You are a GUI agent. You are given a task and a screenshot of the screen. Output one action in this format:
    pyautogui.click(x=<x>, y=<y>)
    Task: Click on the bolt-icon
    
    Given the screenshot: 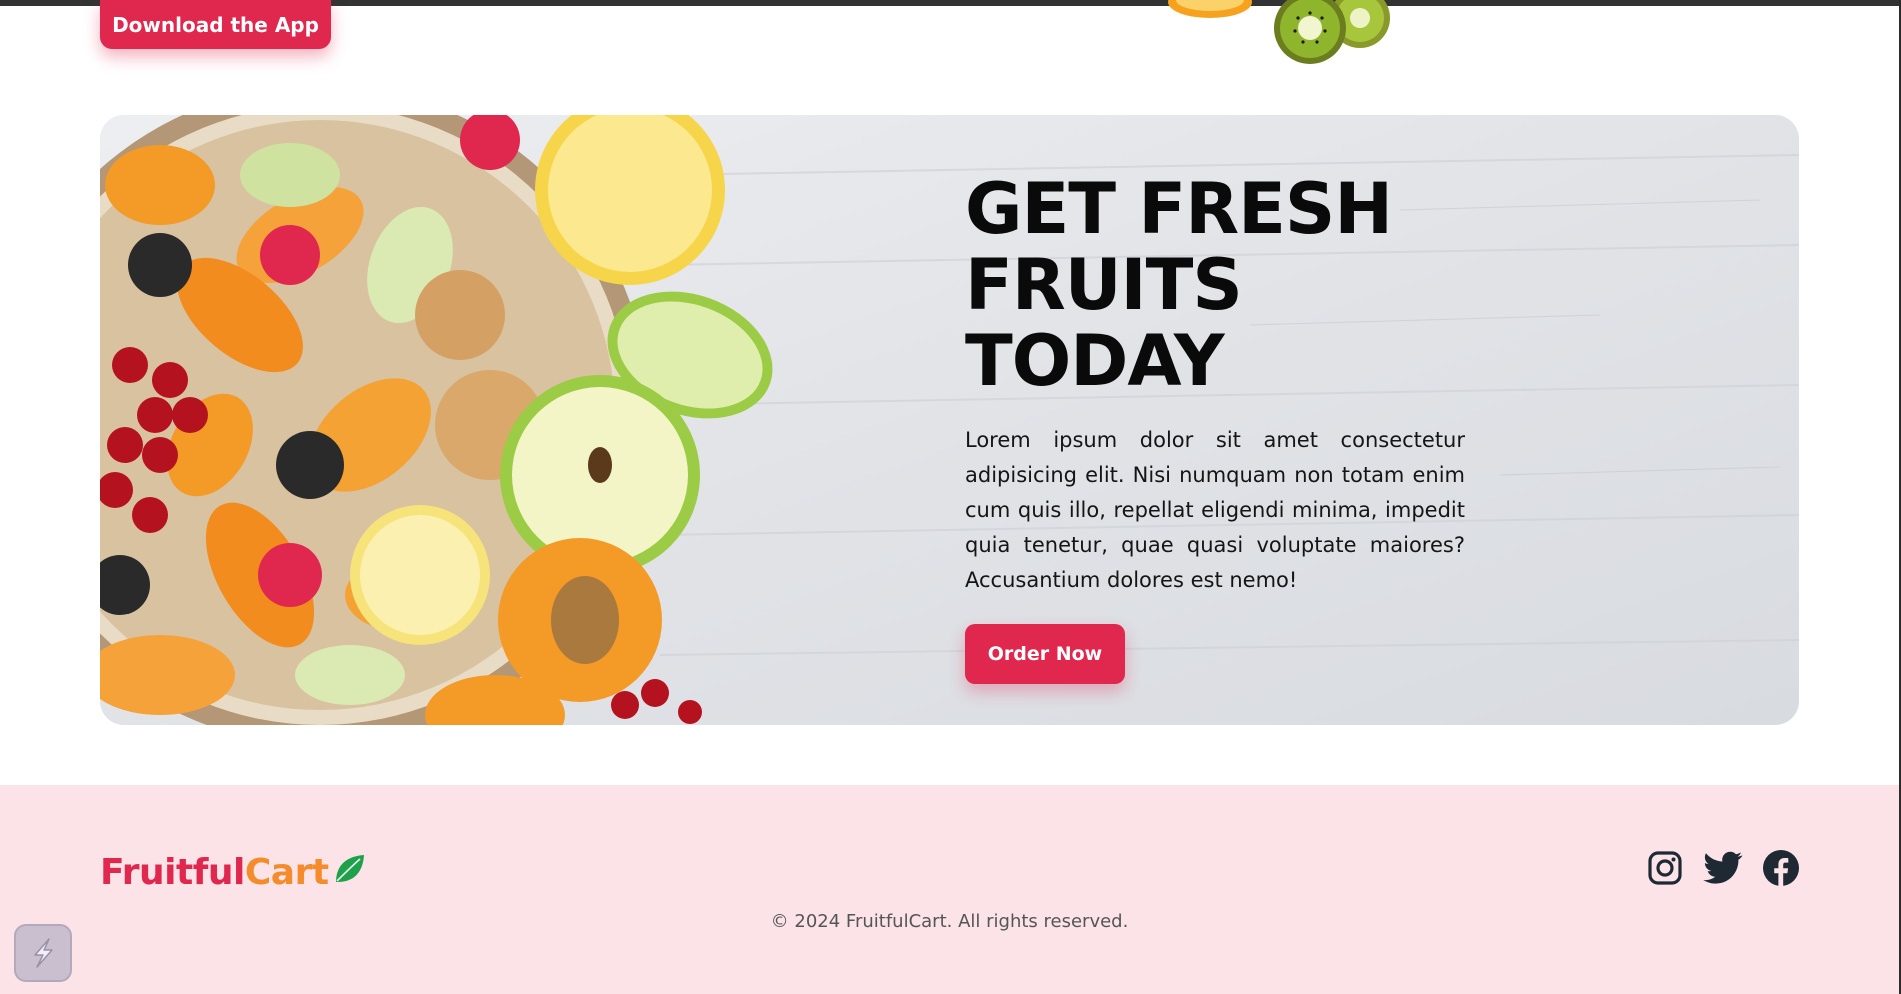 What is the action you would take?
    pyautogui.click(x=43, y=953)
    